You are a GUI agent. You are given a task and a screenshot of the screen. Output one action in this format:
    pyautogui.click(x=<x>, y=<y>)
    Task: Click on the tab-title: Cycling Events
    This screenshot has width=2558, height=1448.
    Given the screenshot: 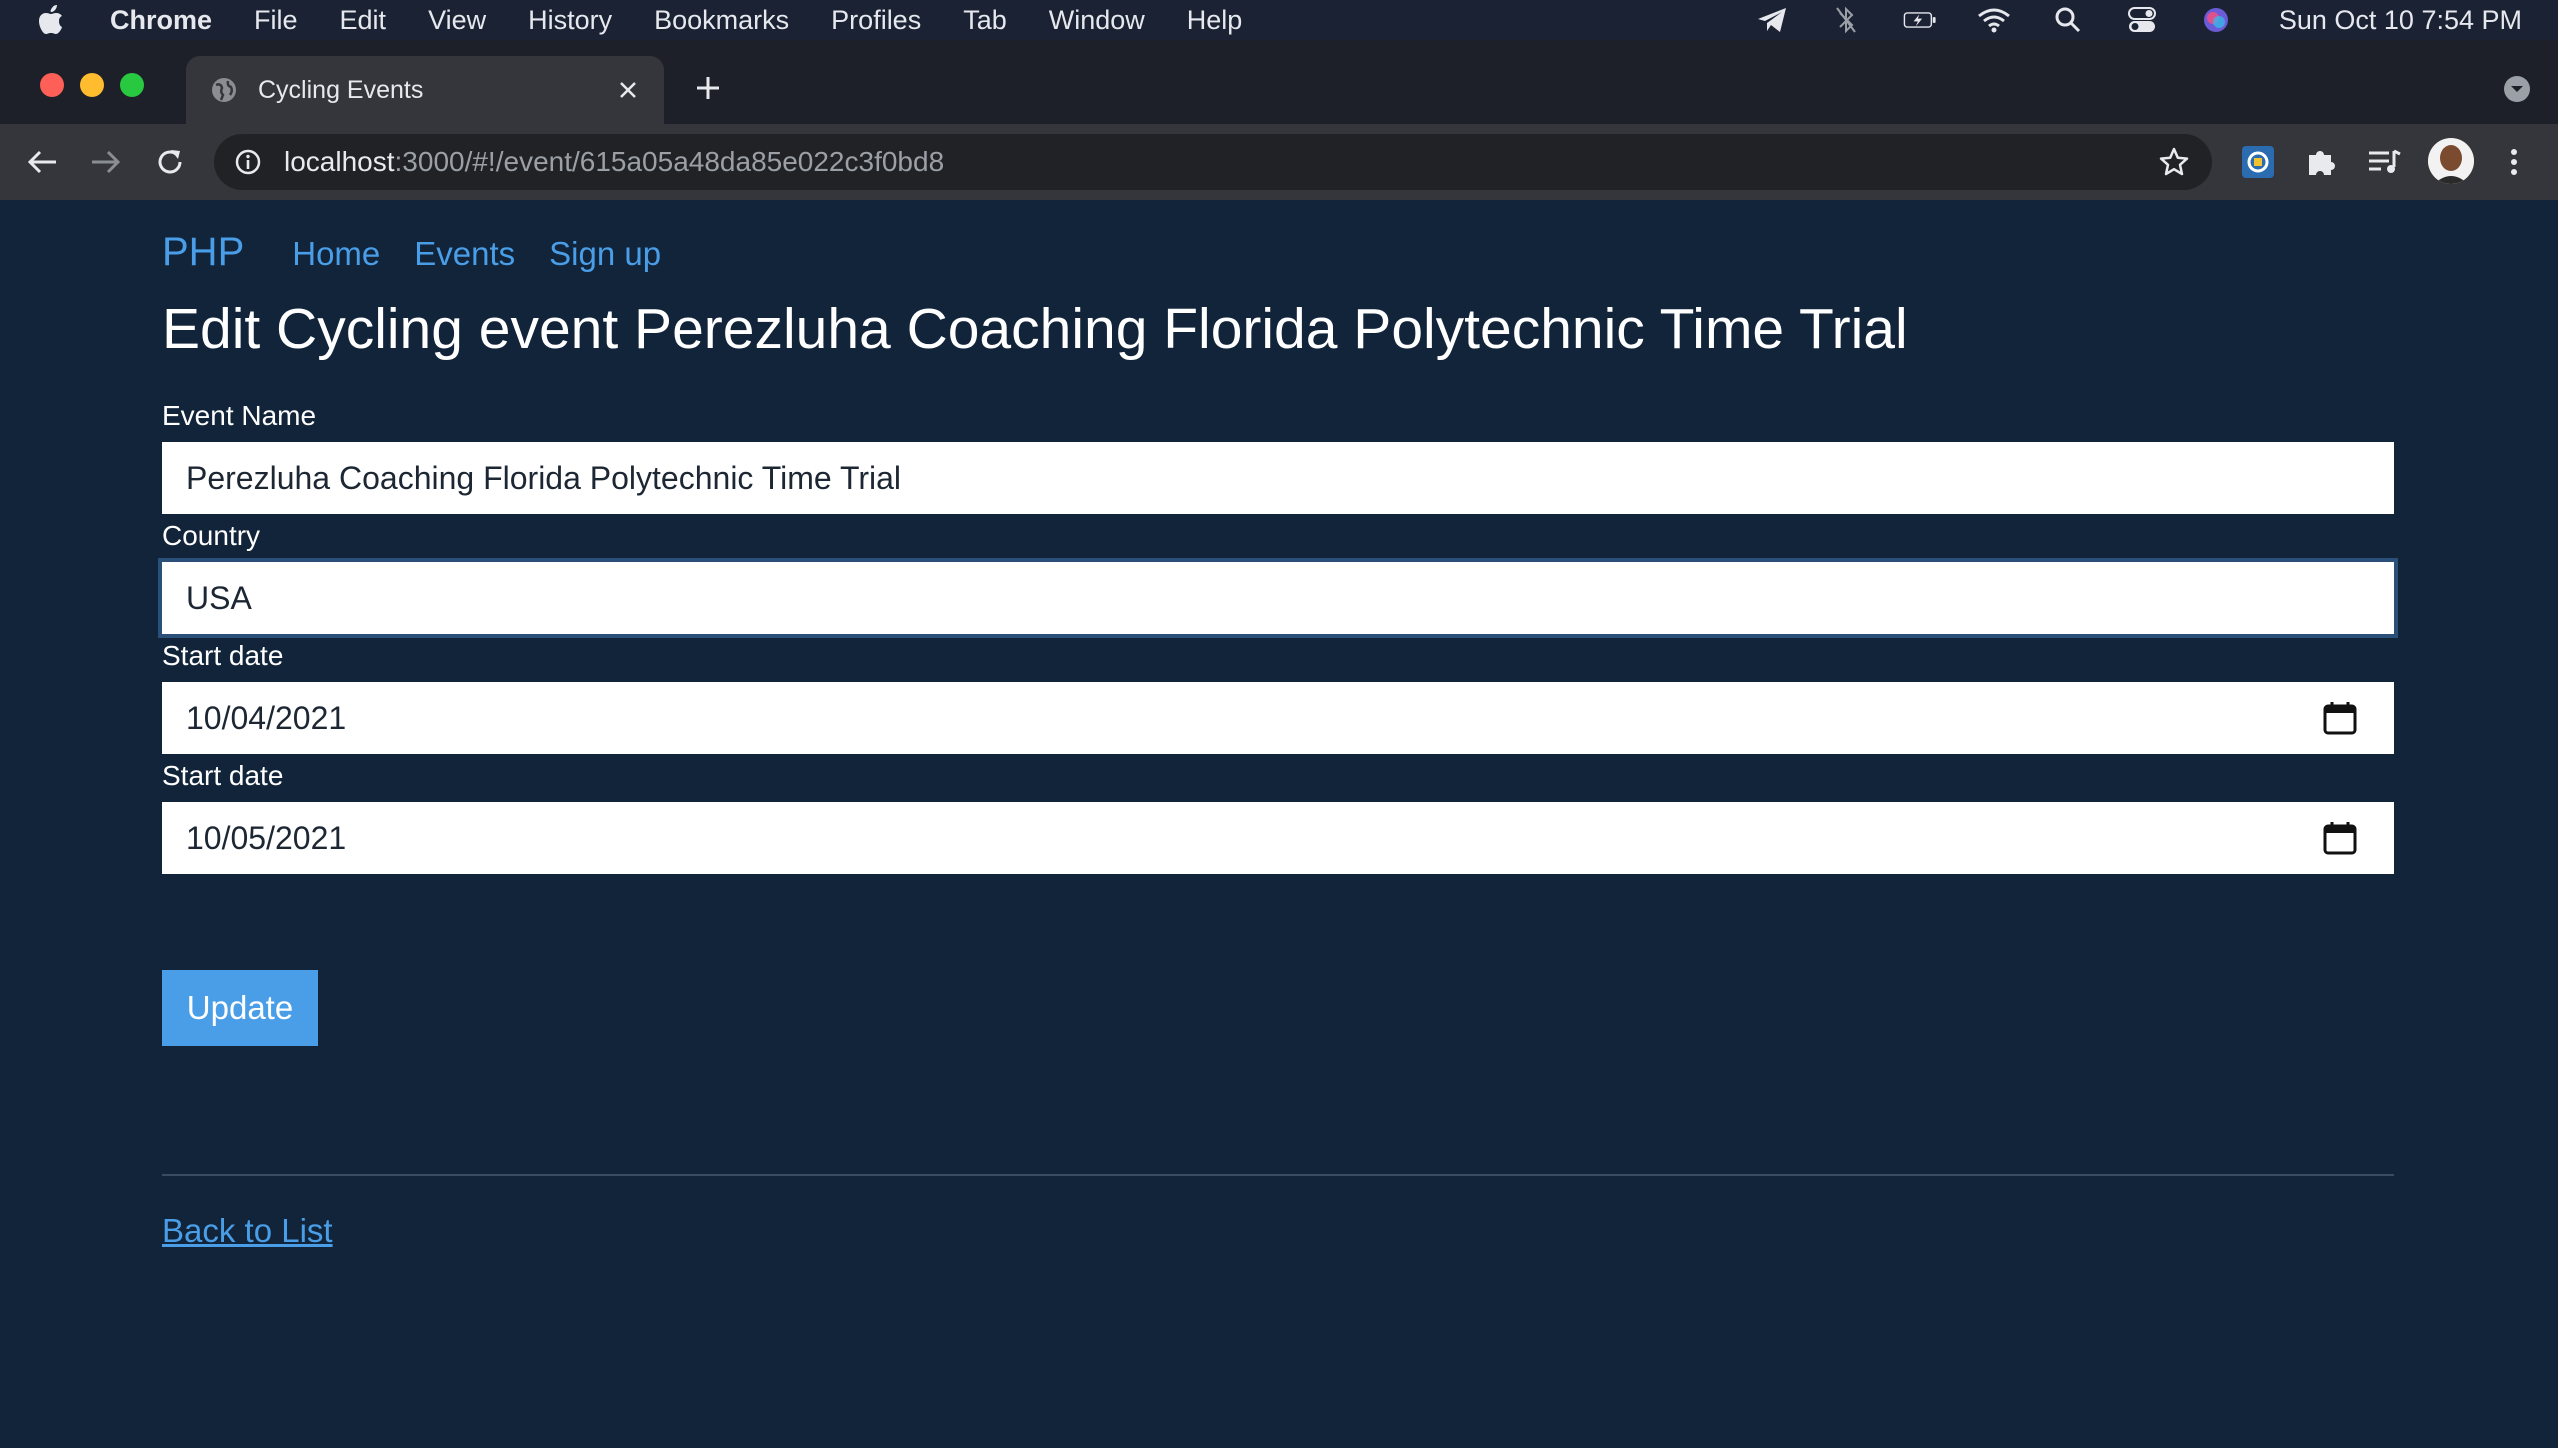 What is the action you would take?
    pyautogui.click(x=341, y=89)
    